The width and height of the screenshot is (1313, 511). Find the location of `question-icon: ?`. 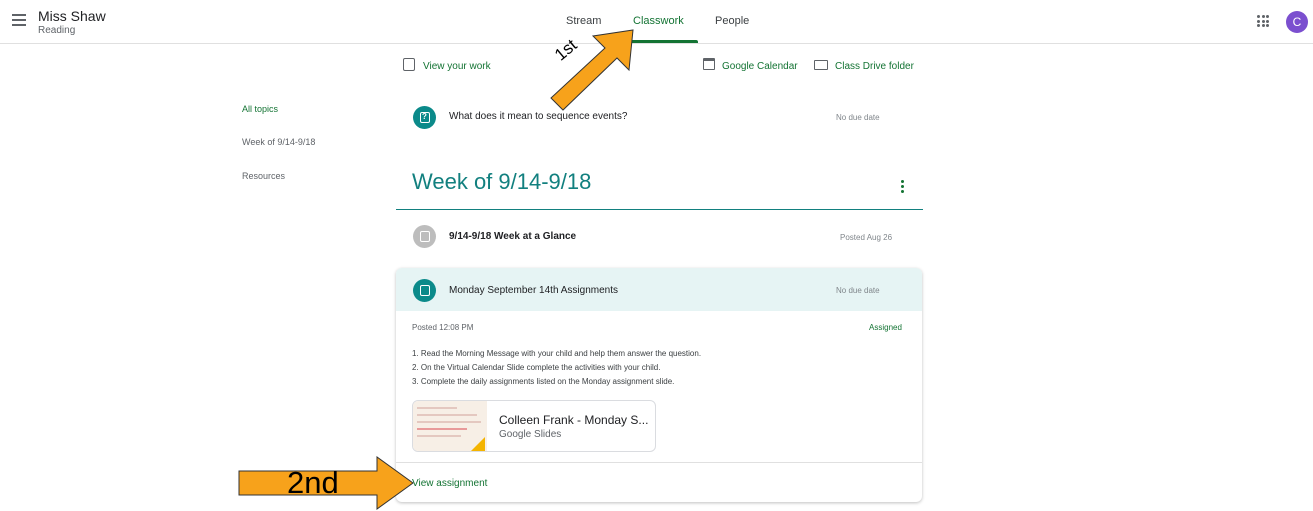

question-icon: ? is located at coordinates (424, 117).